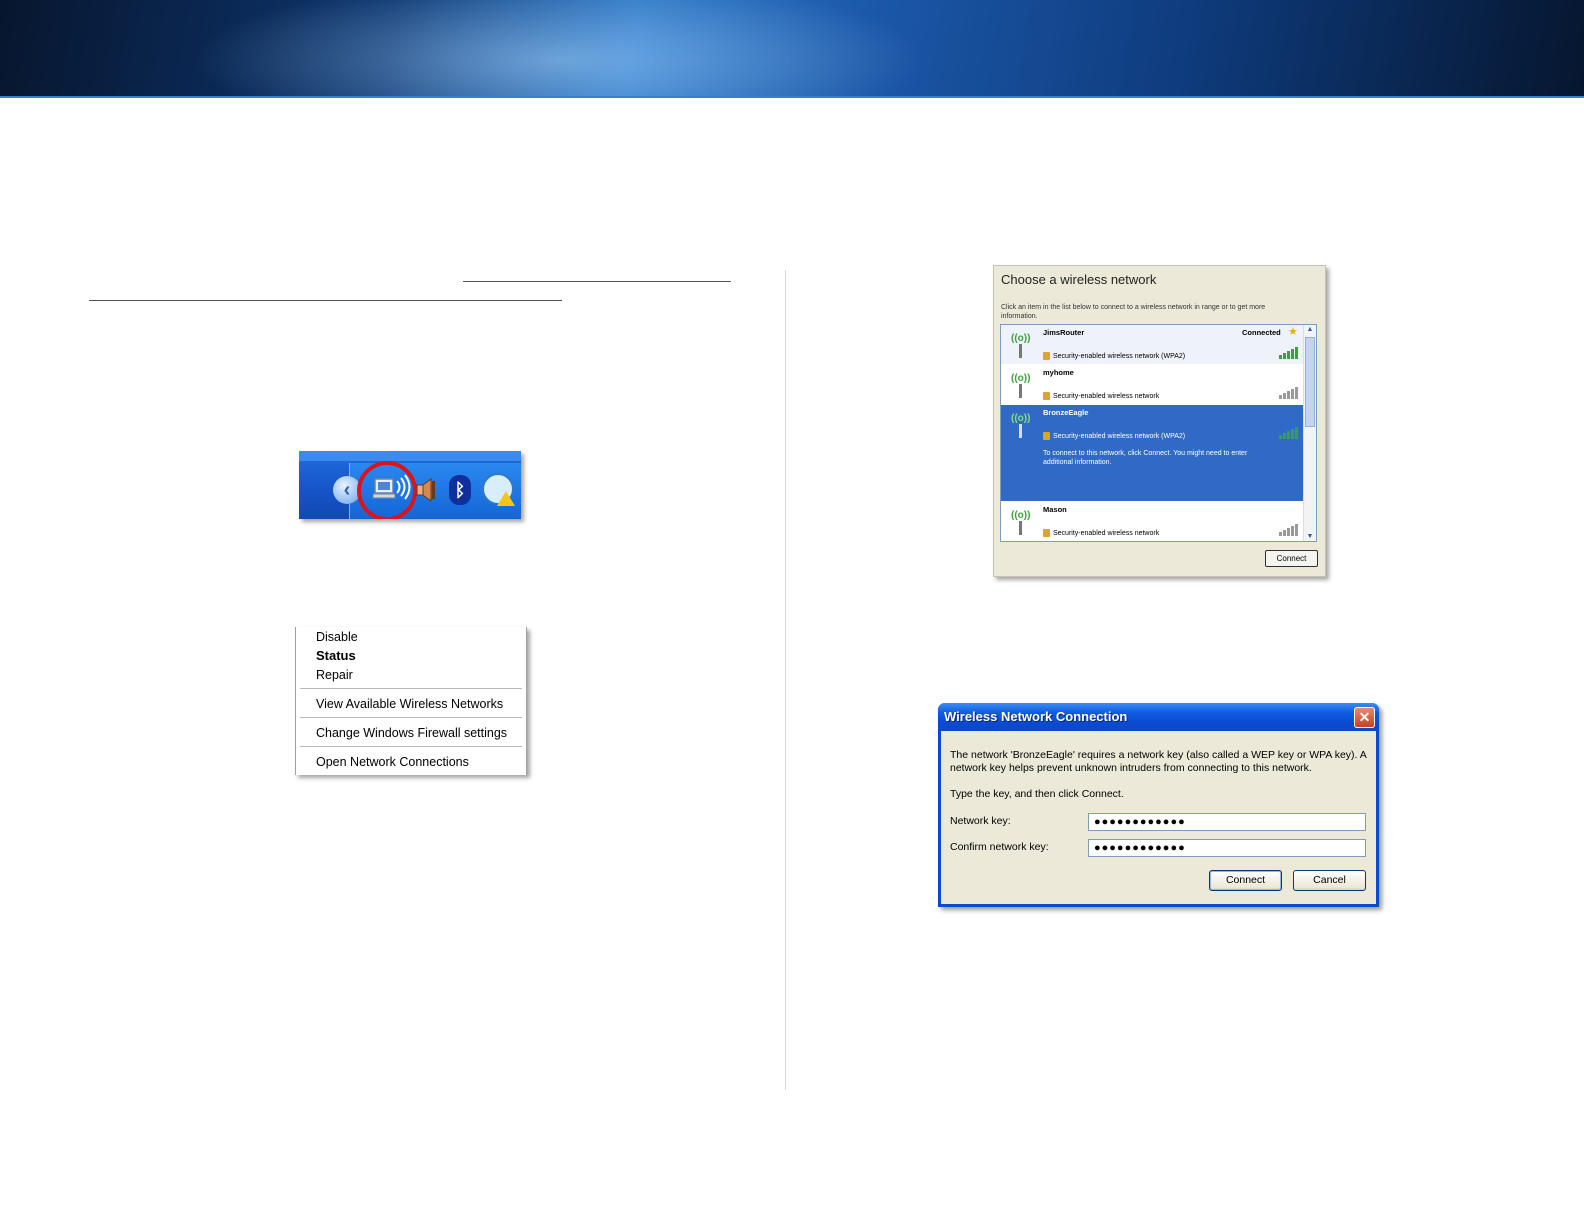 This screenshot has height=1224, width=1584. I want to click on network-key-field: ●●●●●●●●●●●●, so click(1227, 822).